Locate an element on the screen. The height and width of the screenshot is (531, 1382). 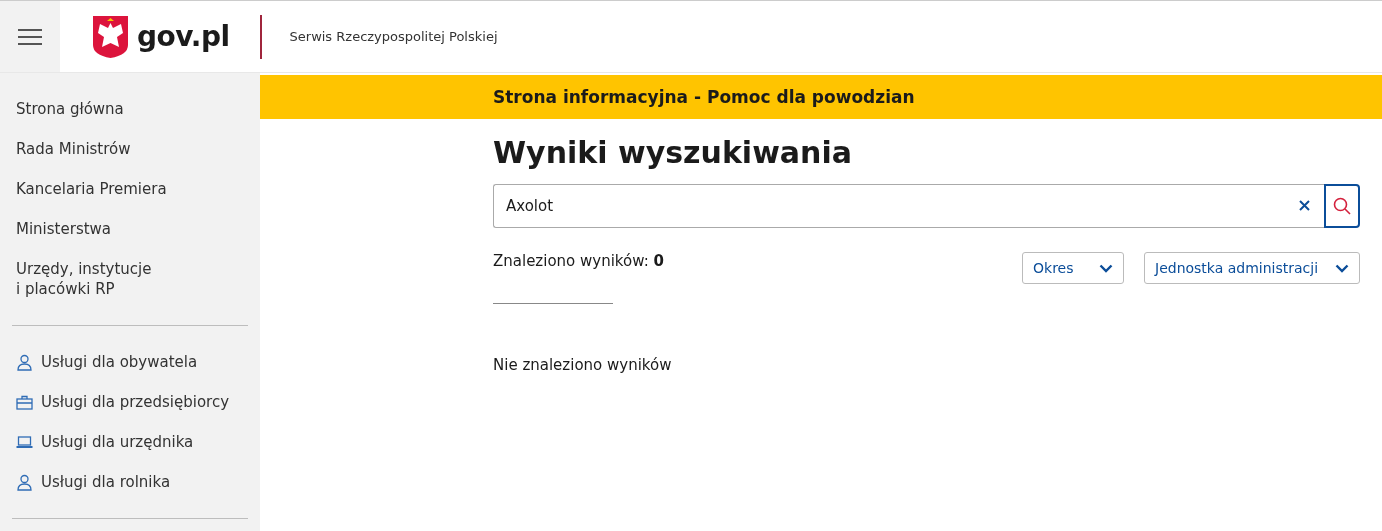
menu-button is located at coordinates (30, 36).